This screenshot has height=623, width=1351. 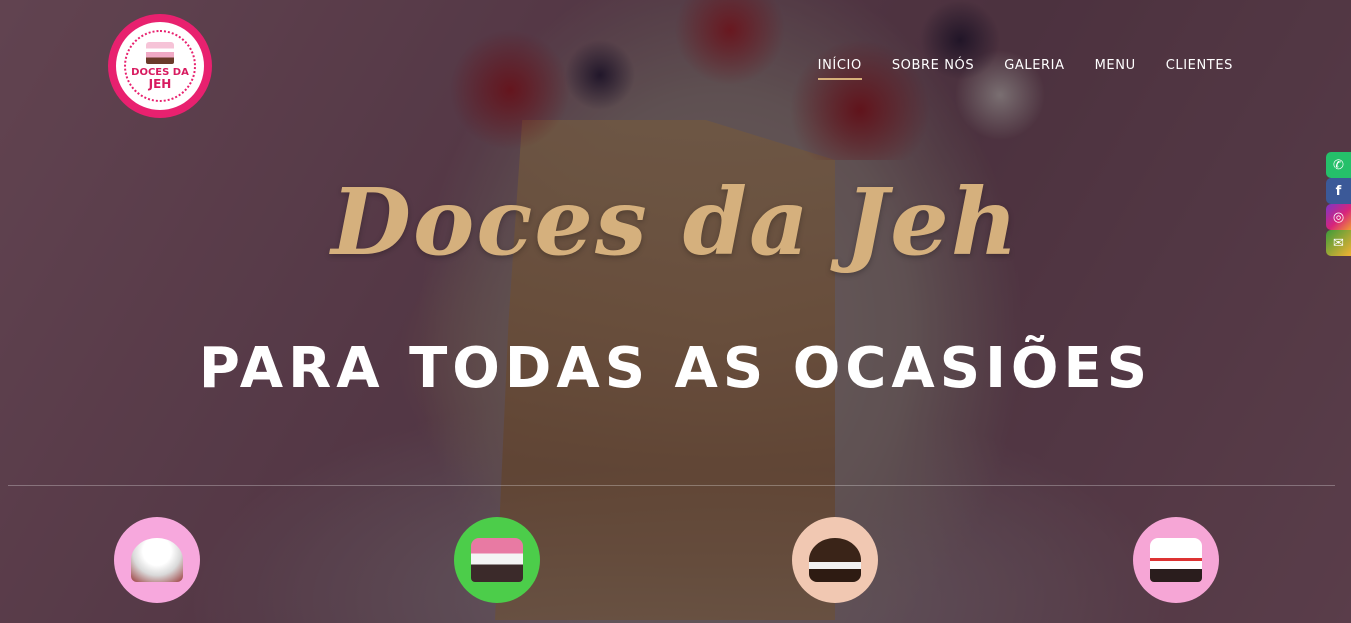 What do you see at coordinates (671, 485) in the screenshot?
I see `divider` at bounding box center [671, 485].